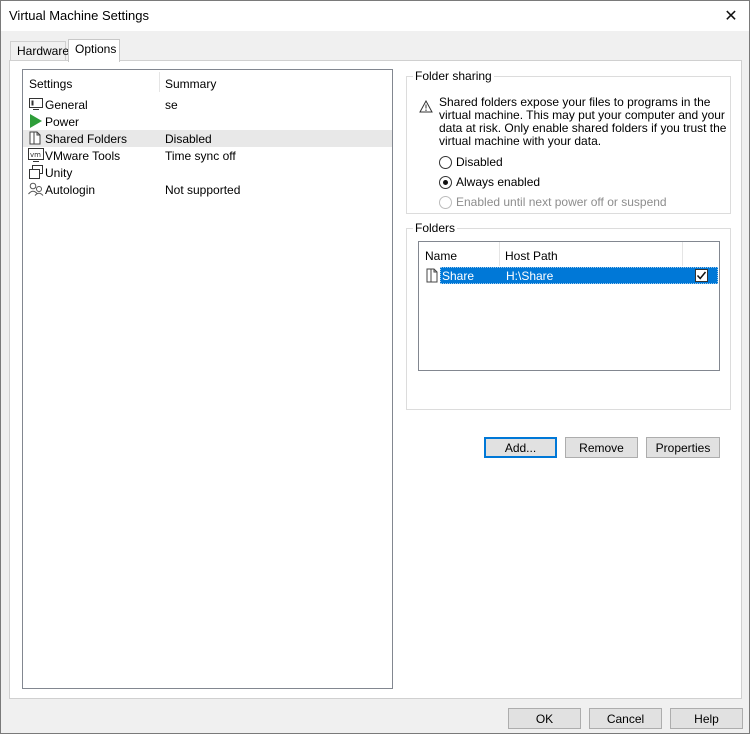 The image size is (750, 734). Describe the element at coordinates (479, 162) in the screenshot. I see `radio-label: Disabled` at that location.